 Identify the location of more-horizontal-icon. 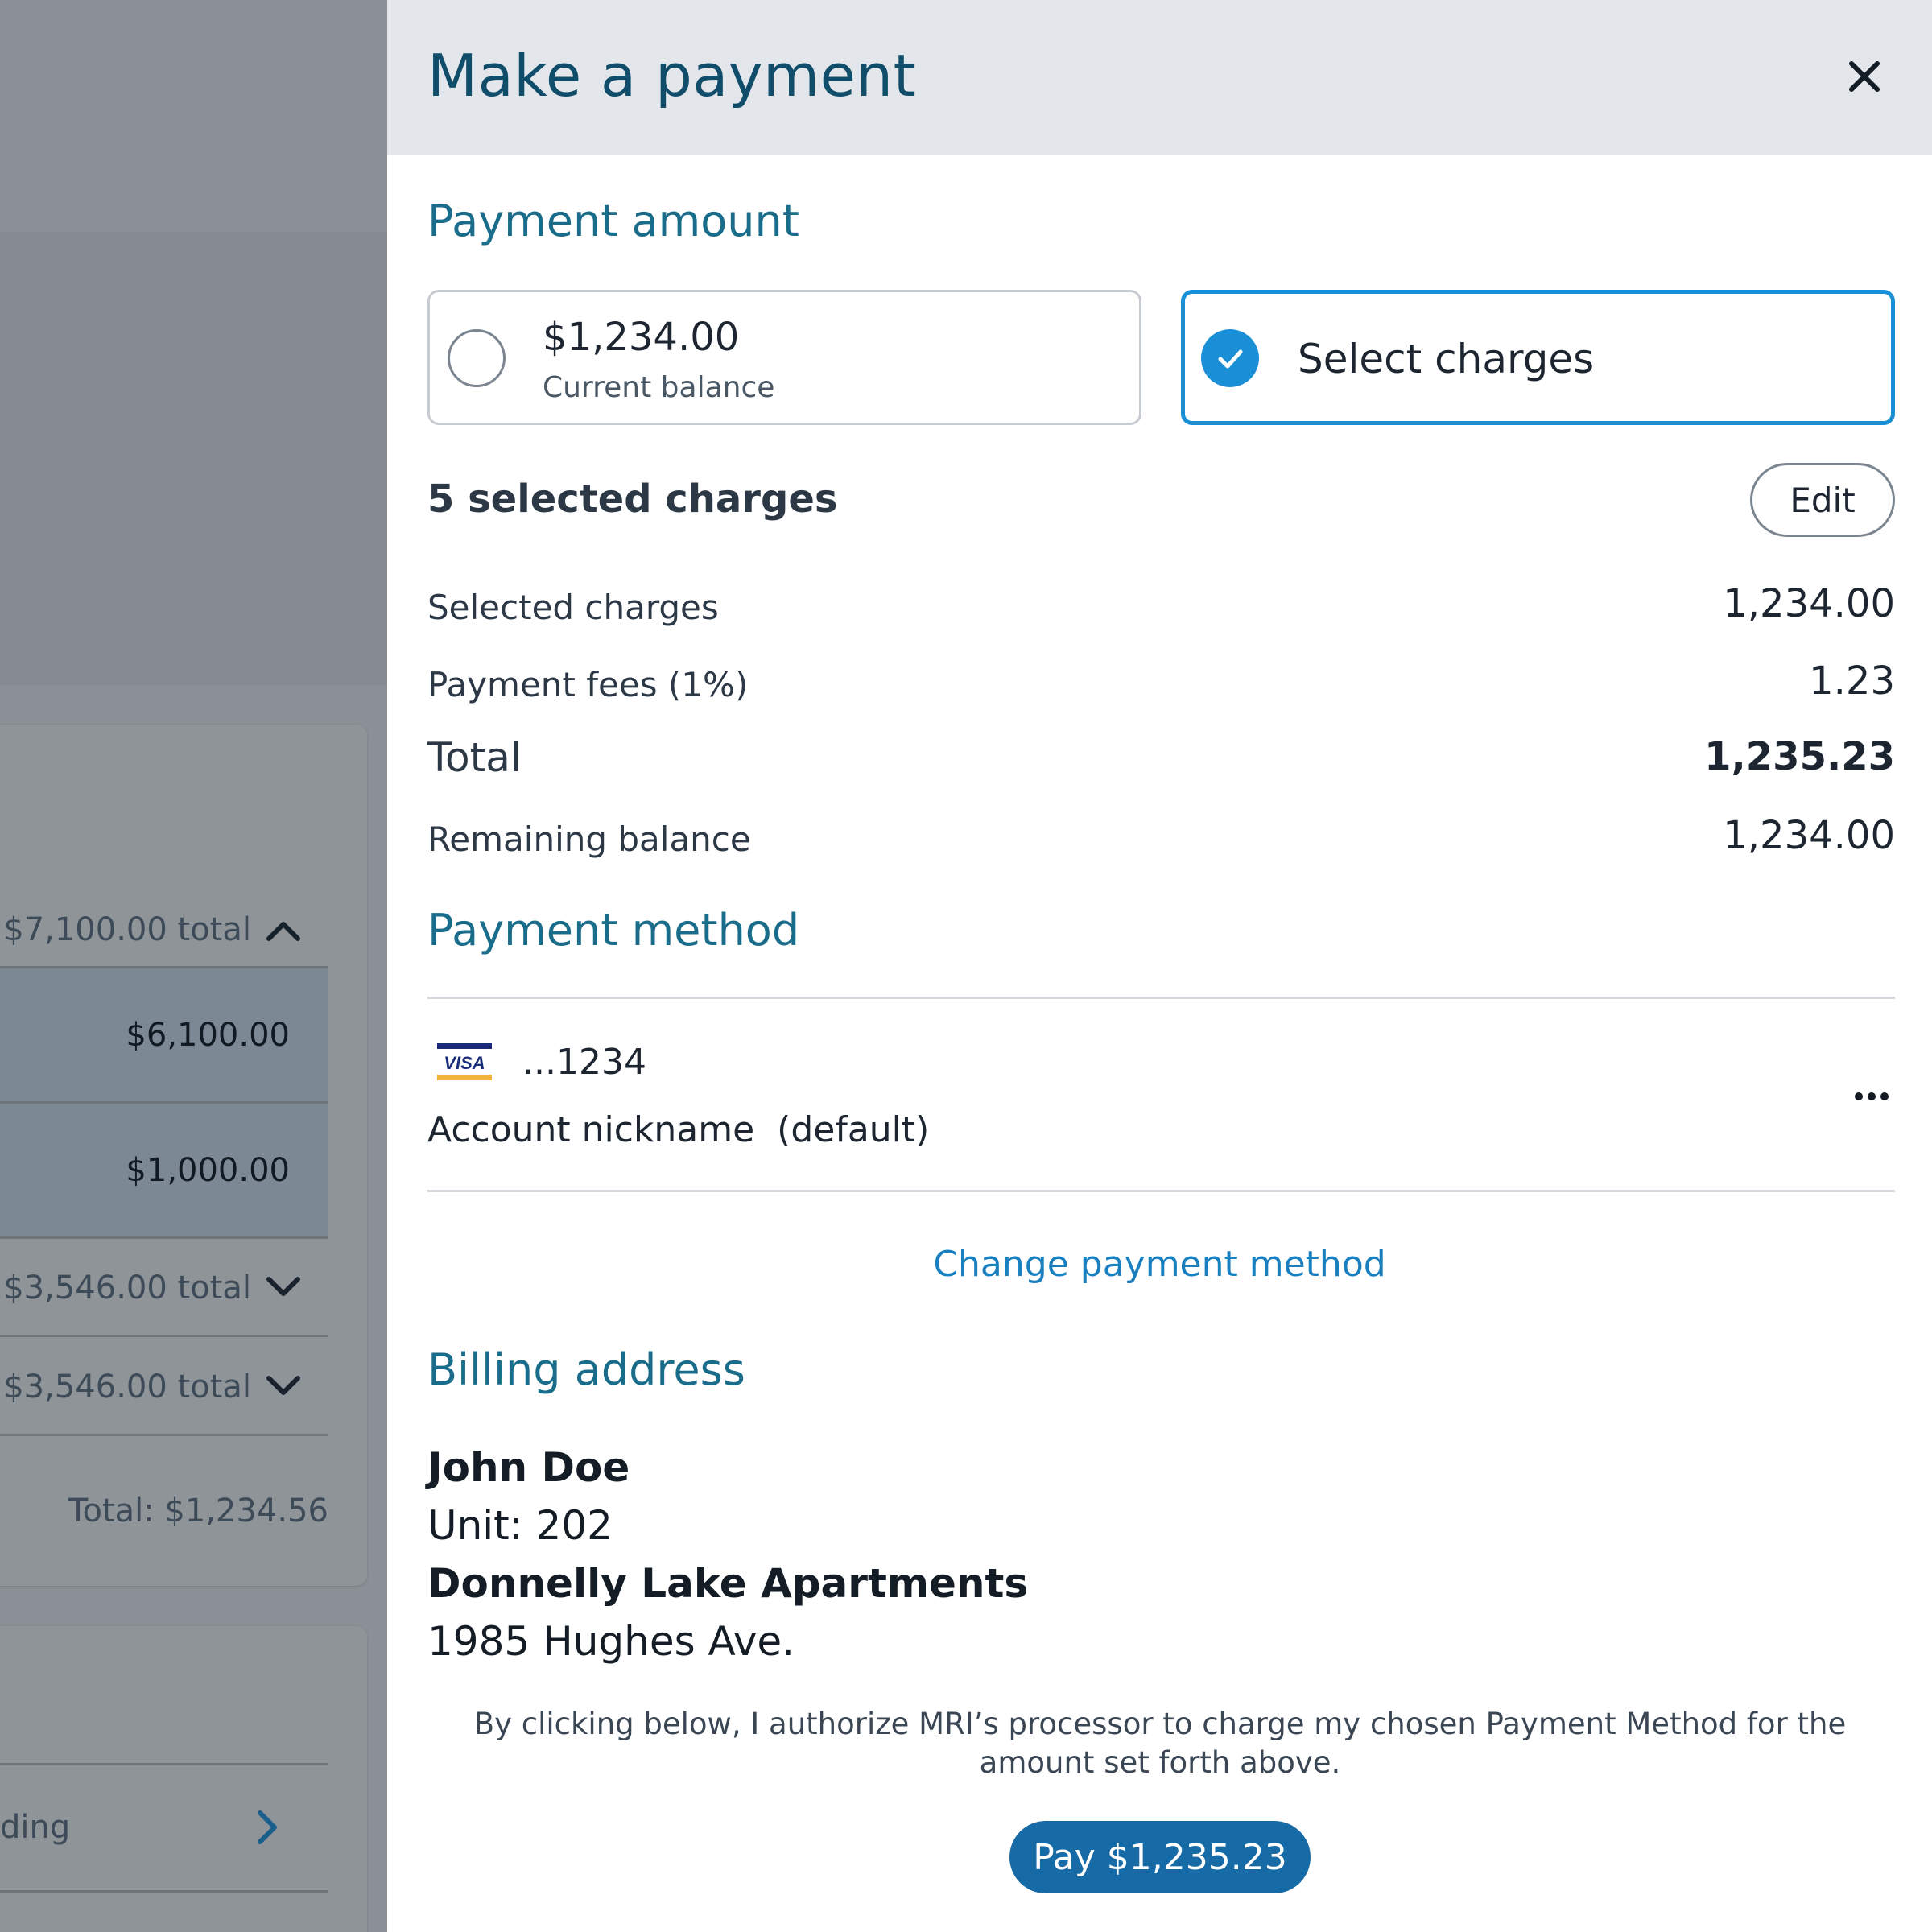
(1871, 1096).